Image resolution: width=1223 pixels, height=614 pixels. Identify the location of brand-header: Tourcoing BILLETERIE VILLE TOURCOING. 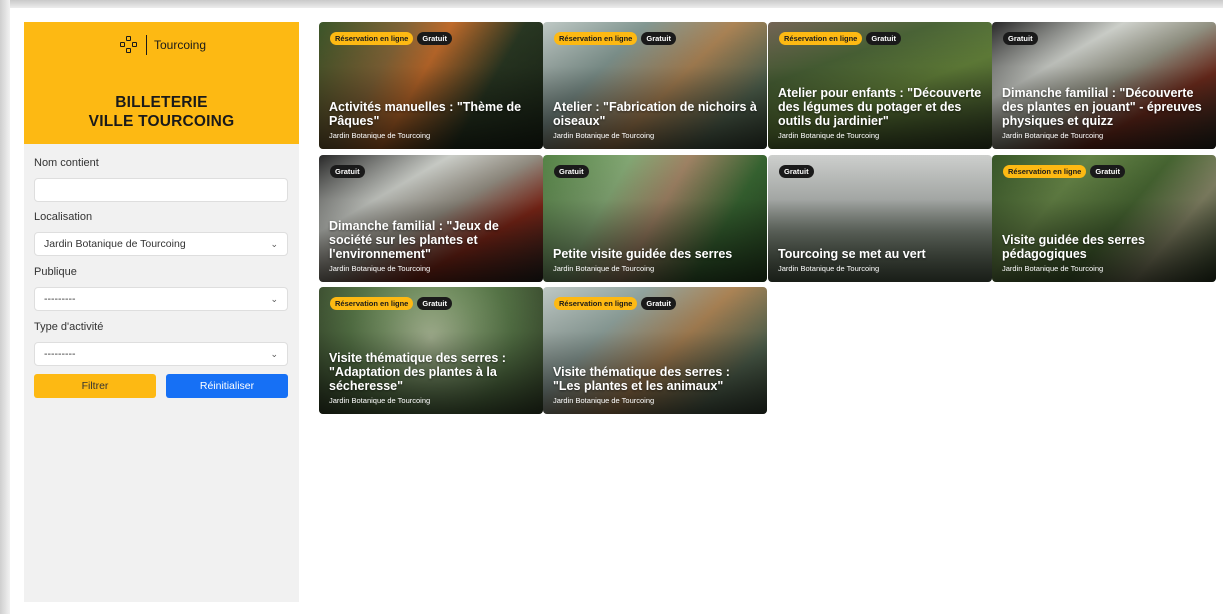
(161, 83).